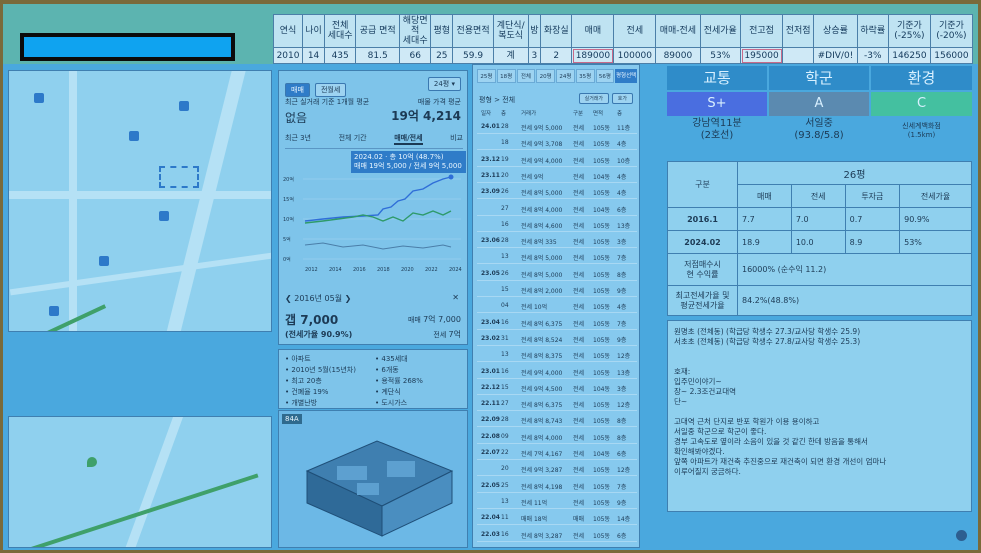 Image resolution: width=981 pixels, height=553 pixels. I want to click on stats-sub-header: 전세가율, so click(935, 196).